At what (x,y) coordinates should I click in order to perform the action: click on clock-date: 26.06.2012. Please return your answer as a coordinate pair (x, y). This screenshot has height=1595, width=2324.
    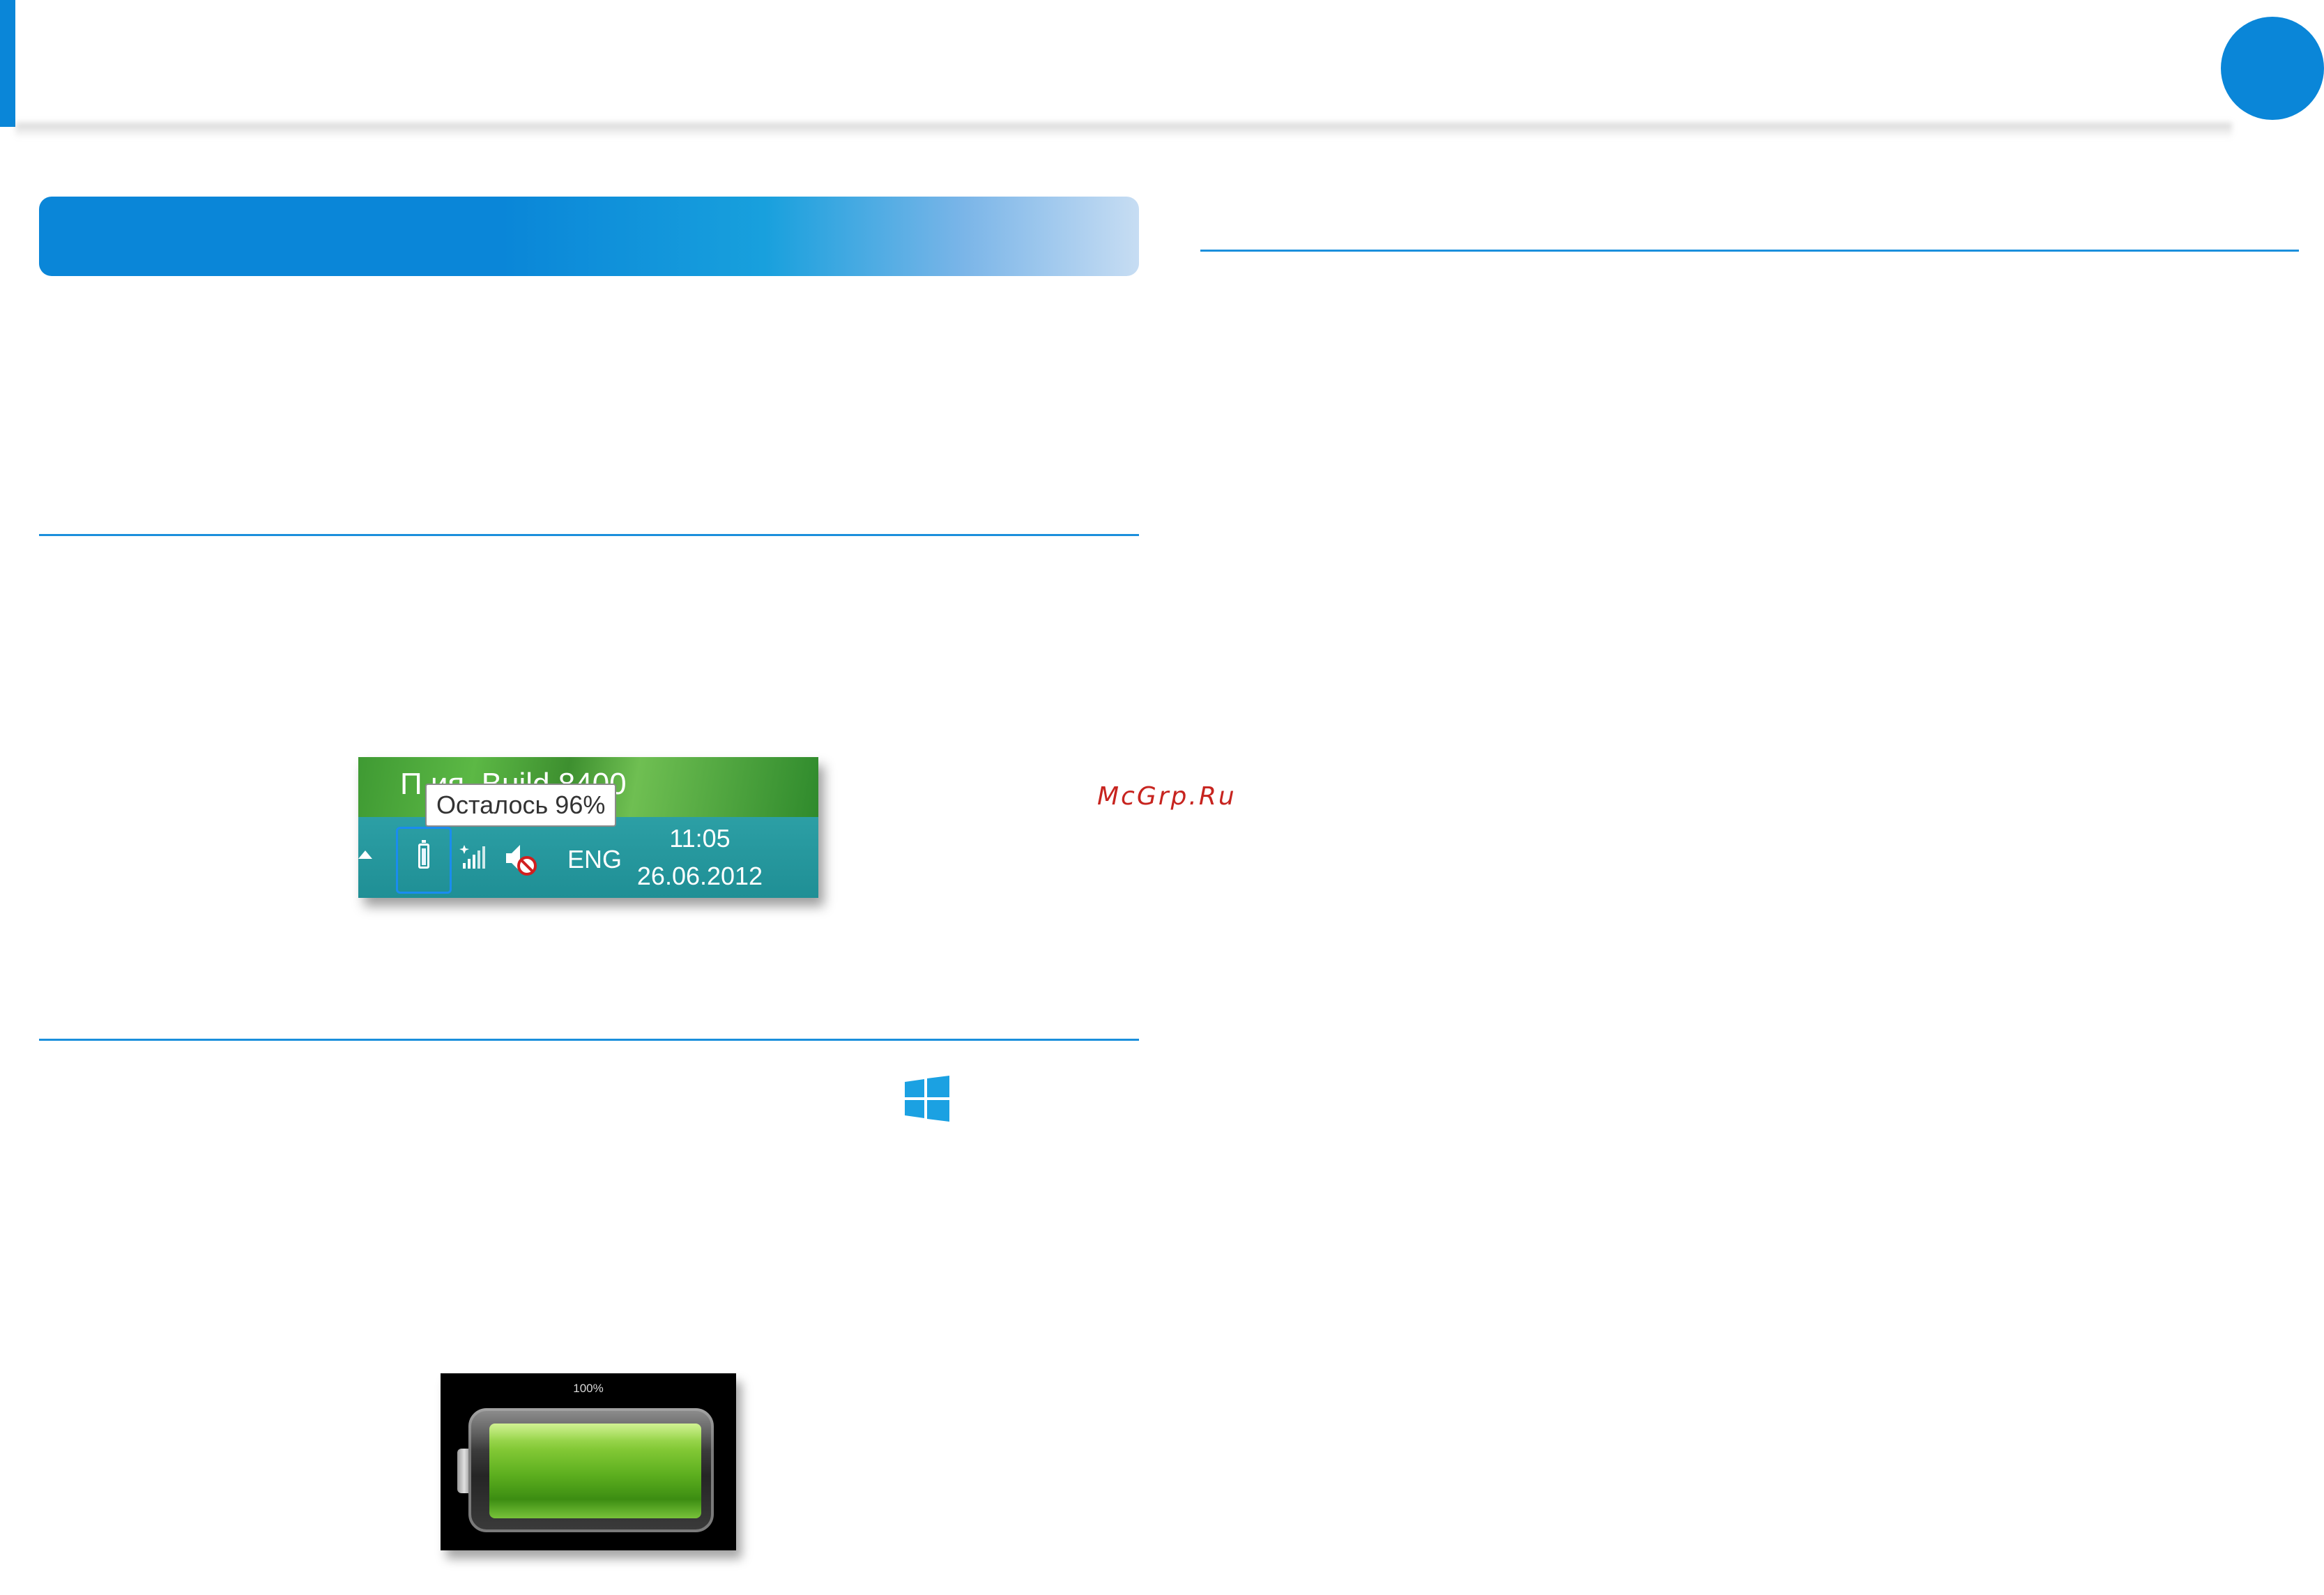
    Looking at the image, I should click on (700, 876).